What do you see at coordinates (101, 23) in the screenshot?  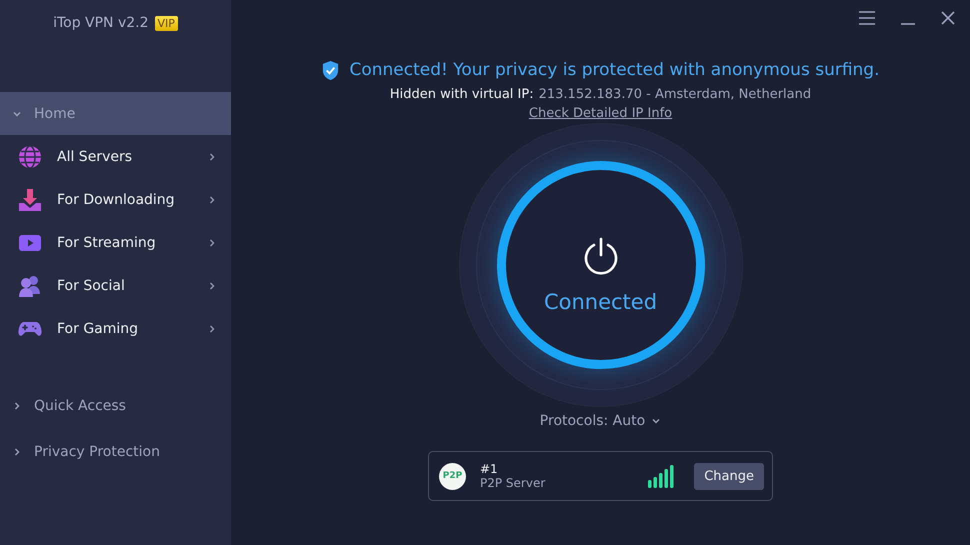 I see `app-title: iTop VPN v2.2` at bounding box center [101, 23].